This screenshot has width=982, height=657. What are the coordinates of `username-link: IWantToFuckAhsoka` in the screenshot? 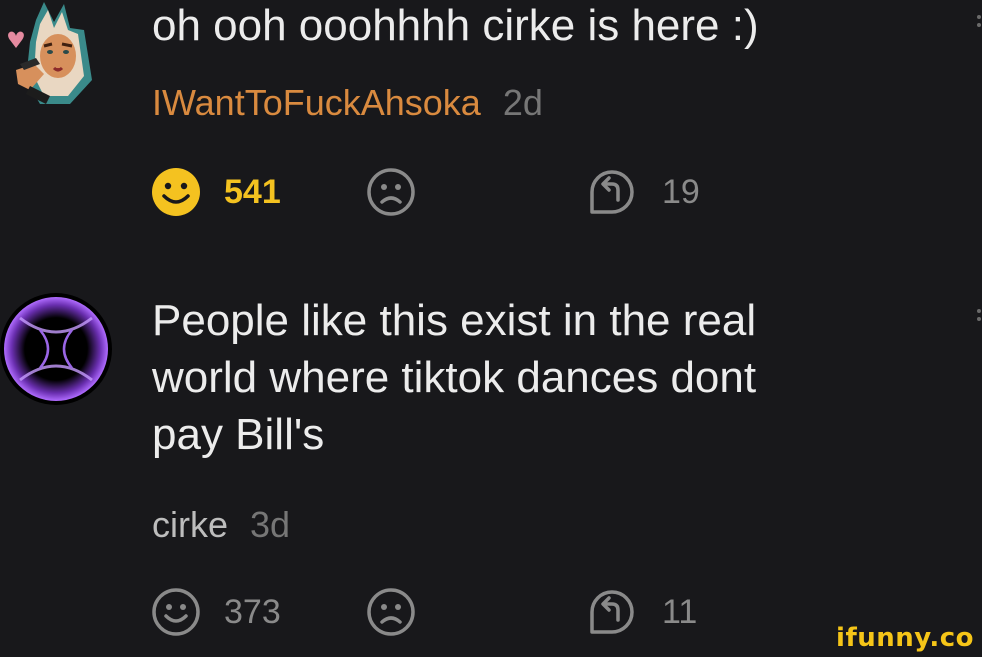 It's located at (316, 102).